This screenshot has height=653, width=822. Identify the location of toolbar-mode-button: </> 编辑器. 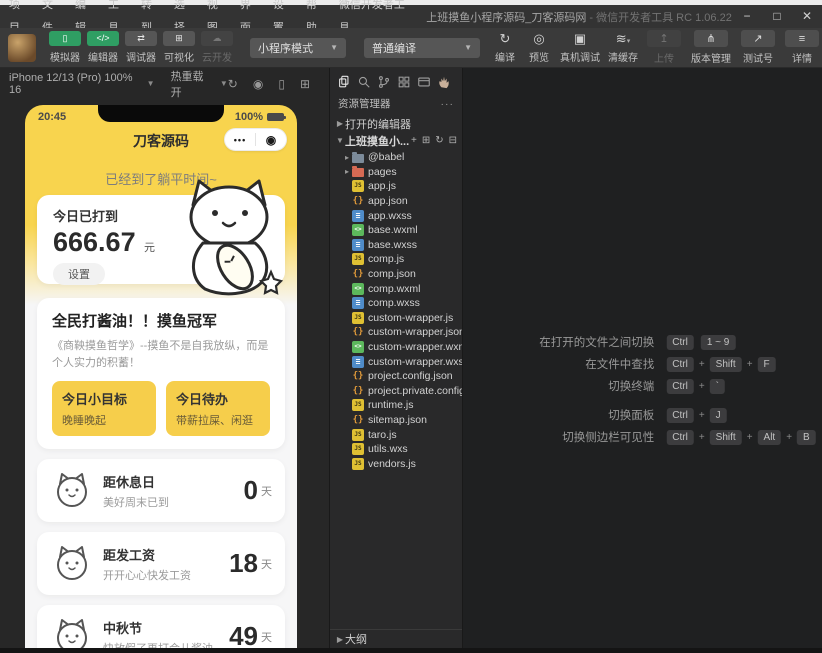
(103, 47).